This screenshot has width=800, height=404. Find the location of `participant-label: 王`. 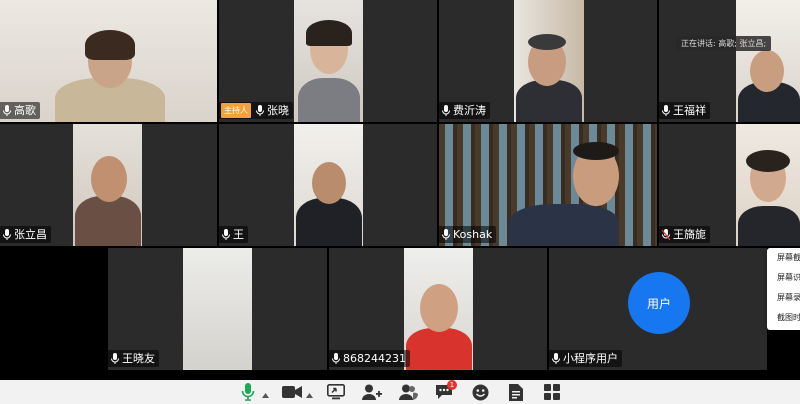

participant-label: 王 is located at coordinates (233, 234).